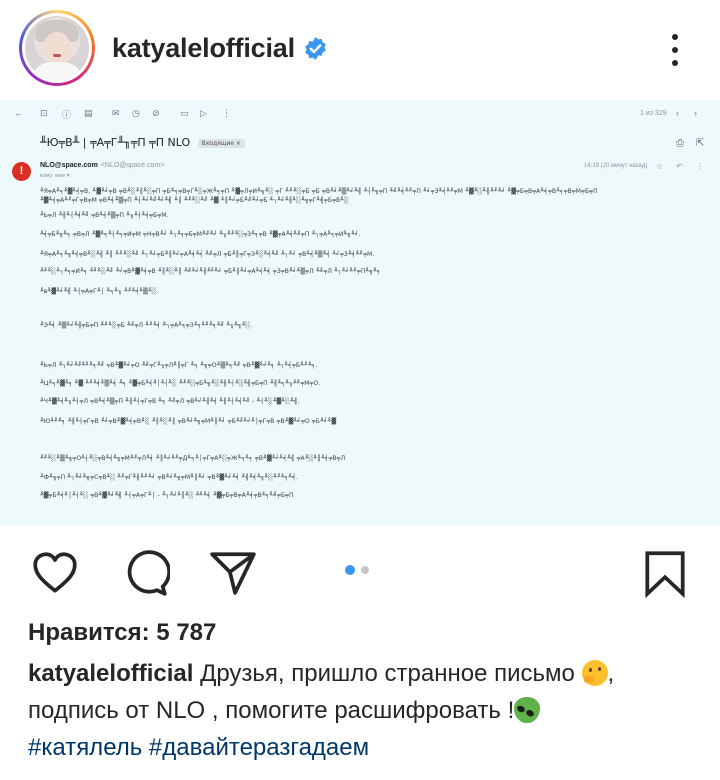  What do you see at coordinates (350, 570) in the screenshot?
I see `carousel-dot-active` at bounding box center [350, 570].